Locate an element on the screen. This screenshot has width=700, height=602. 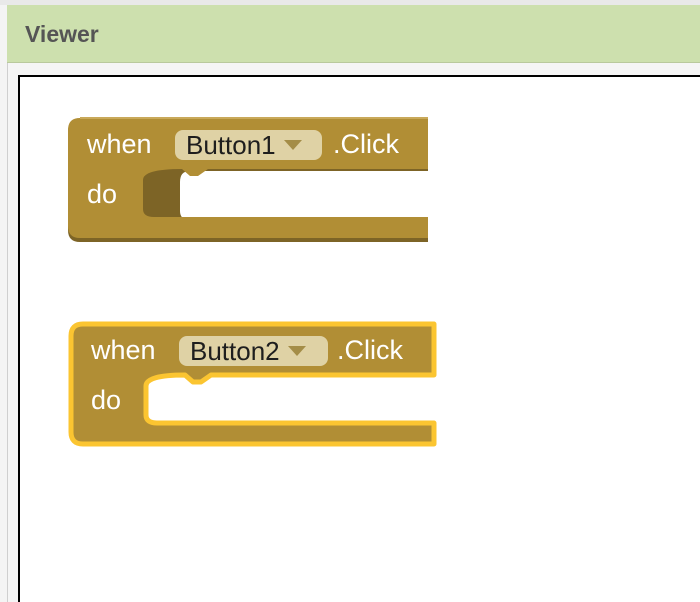
component-dropdown-value: Button1 is located at coordinates (231, 145).